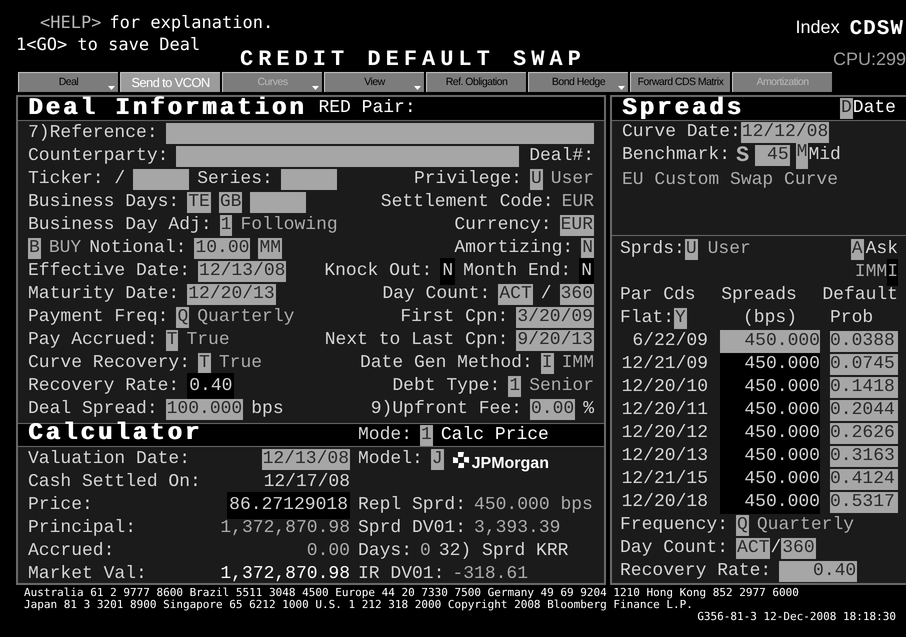 The width and height of the screenshot is (906, 637). What do you see at coordinates (65, 248) in the screenshot?
I see `field-value: BUY` at bounding box center [65, 248].